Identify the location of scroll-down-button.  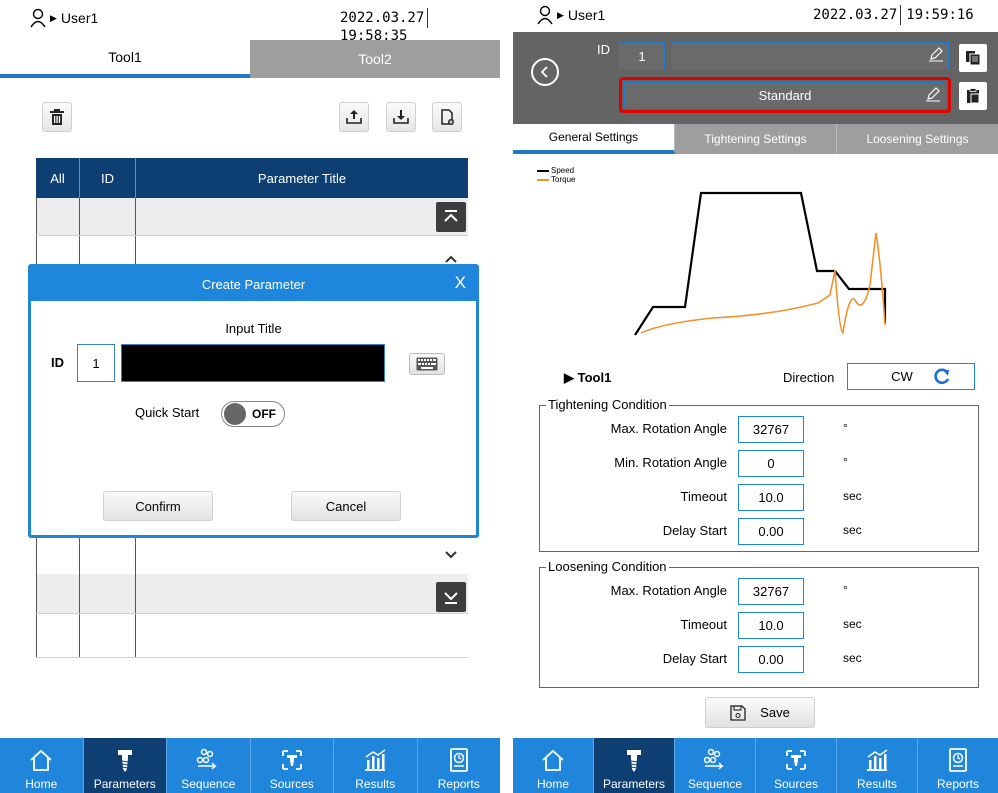
(451, 555).